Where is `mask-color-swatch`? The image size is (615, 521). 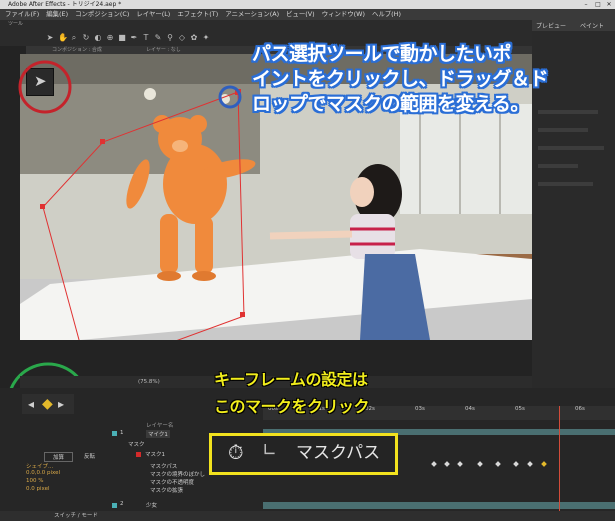
mask-color-swatch is located at coordinates (138, 454).